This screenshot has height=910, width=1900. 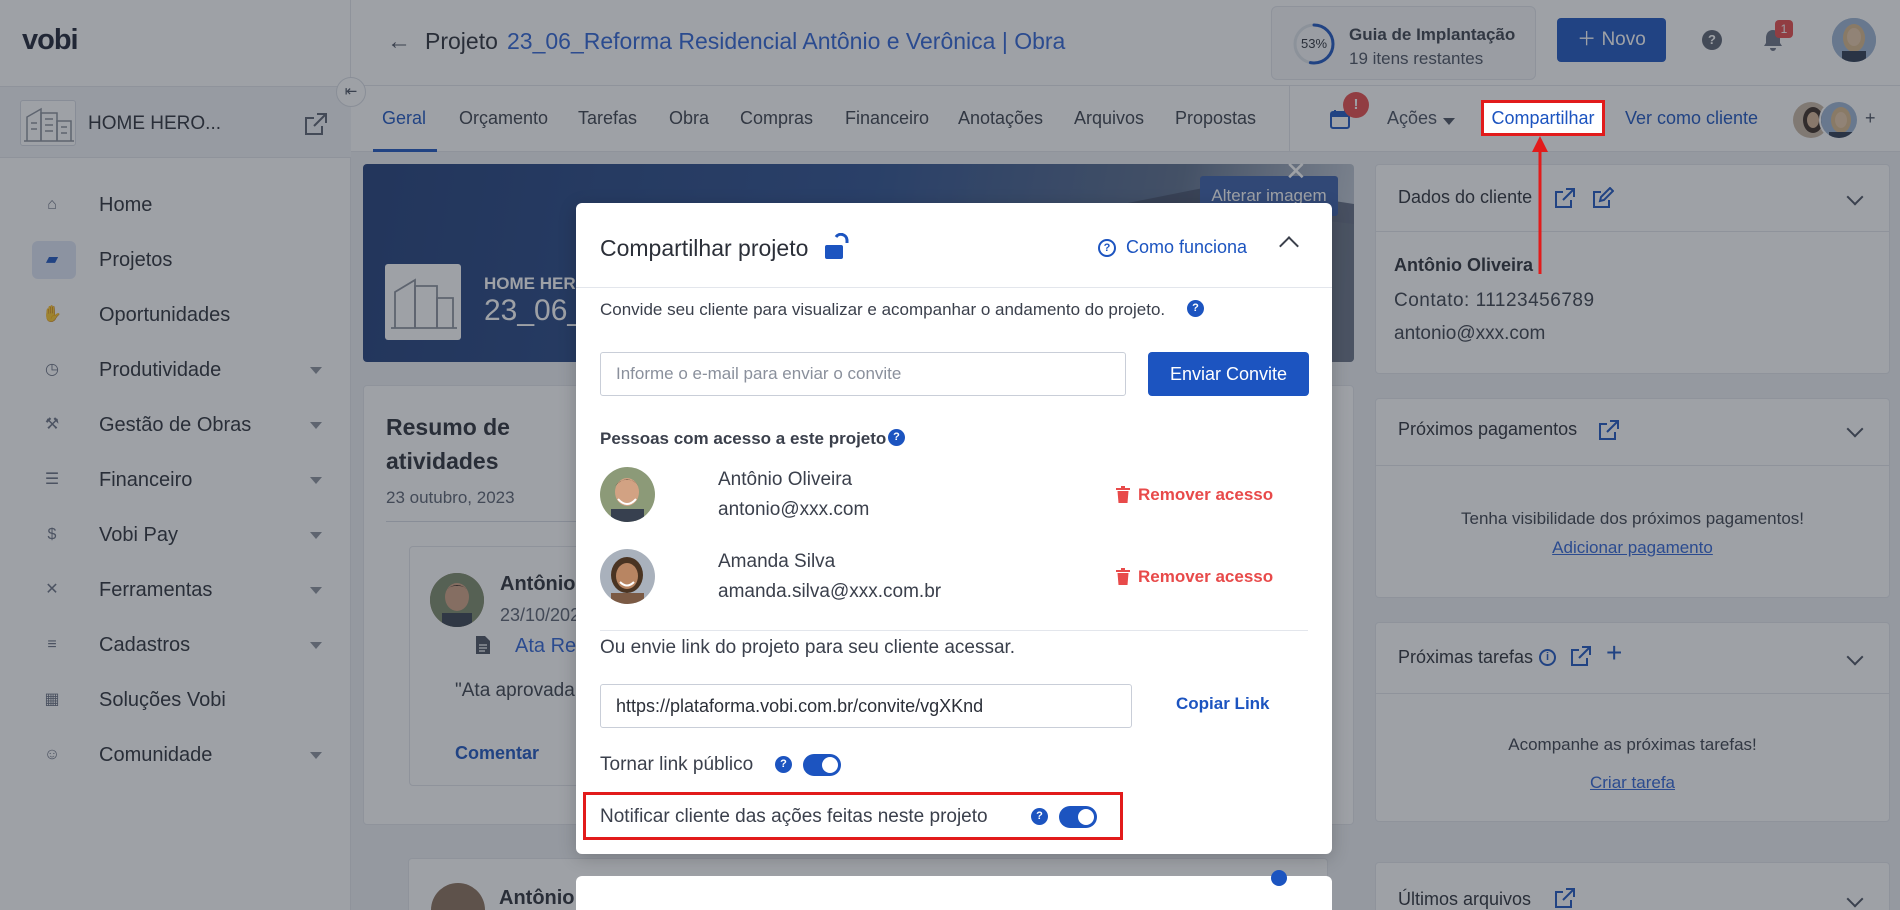 I want to click on how-it-works-link: Como funciona, so click(x=1186, y=247).